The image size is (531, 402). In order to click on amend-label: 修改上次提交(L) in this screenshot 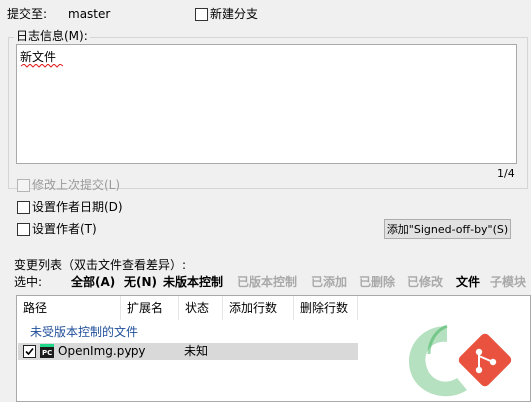, I will do `click(76, 185)`.